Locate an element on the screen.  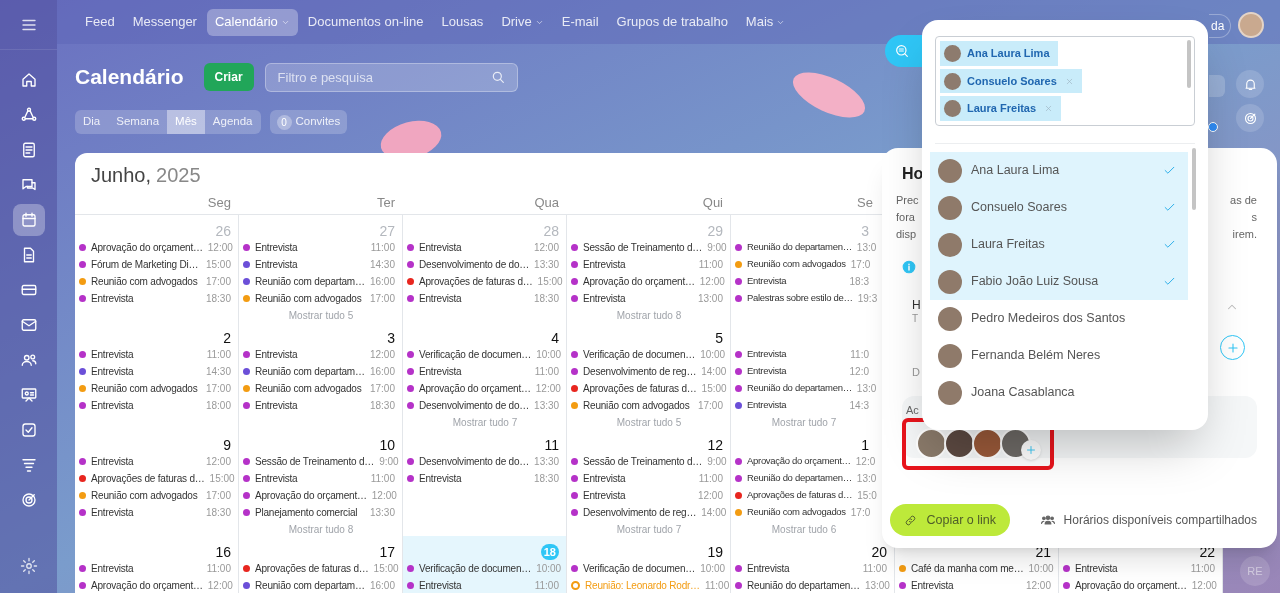
copy-link-button: Copiar o link is located at coordinates (950, 520).